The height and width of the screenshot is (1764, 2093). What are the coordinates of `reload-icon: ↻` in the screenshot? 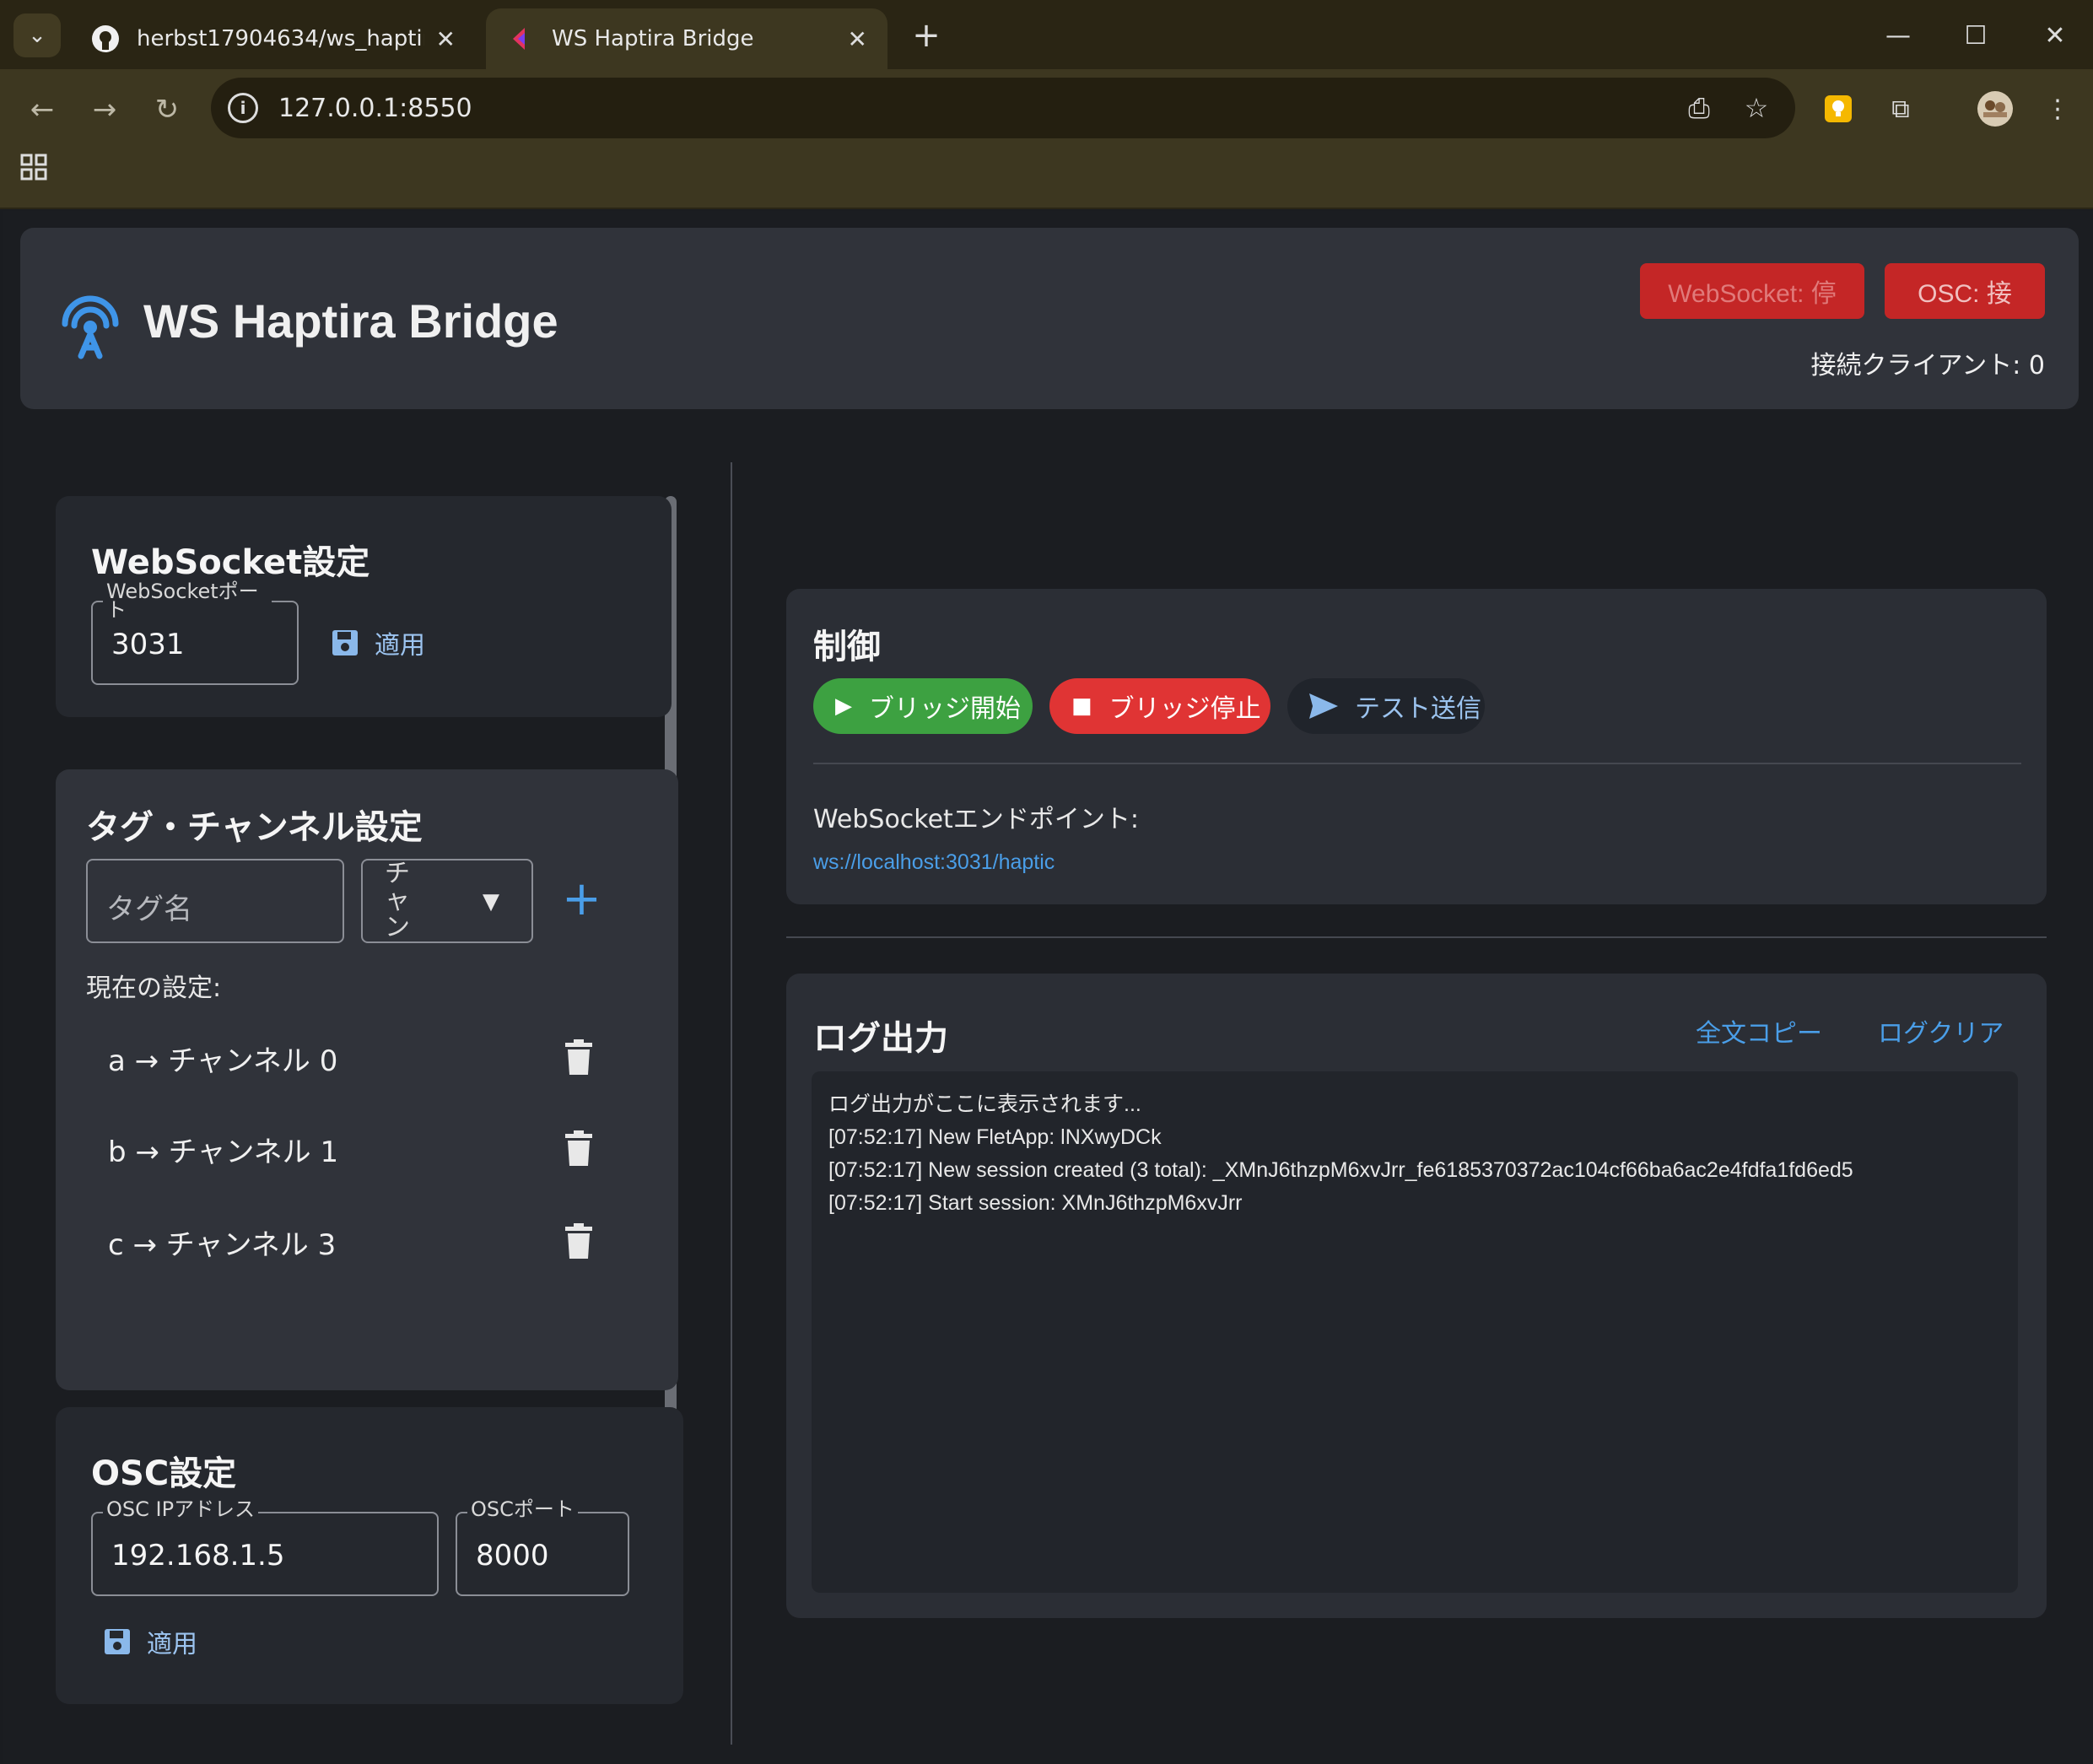 It's located at (167, 110).